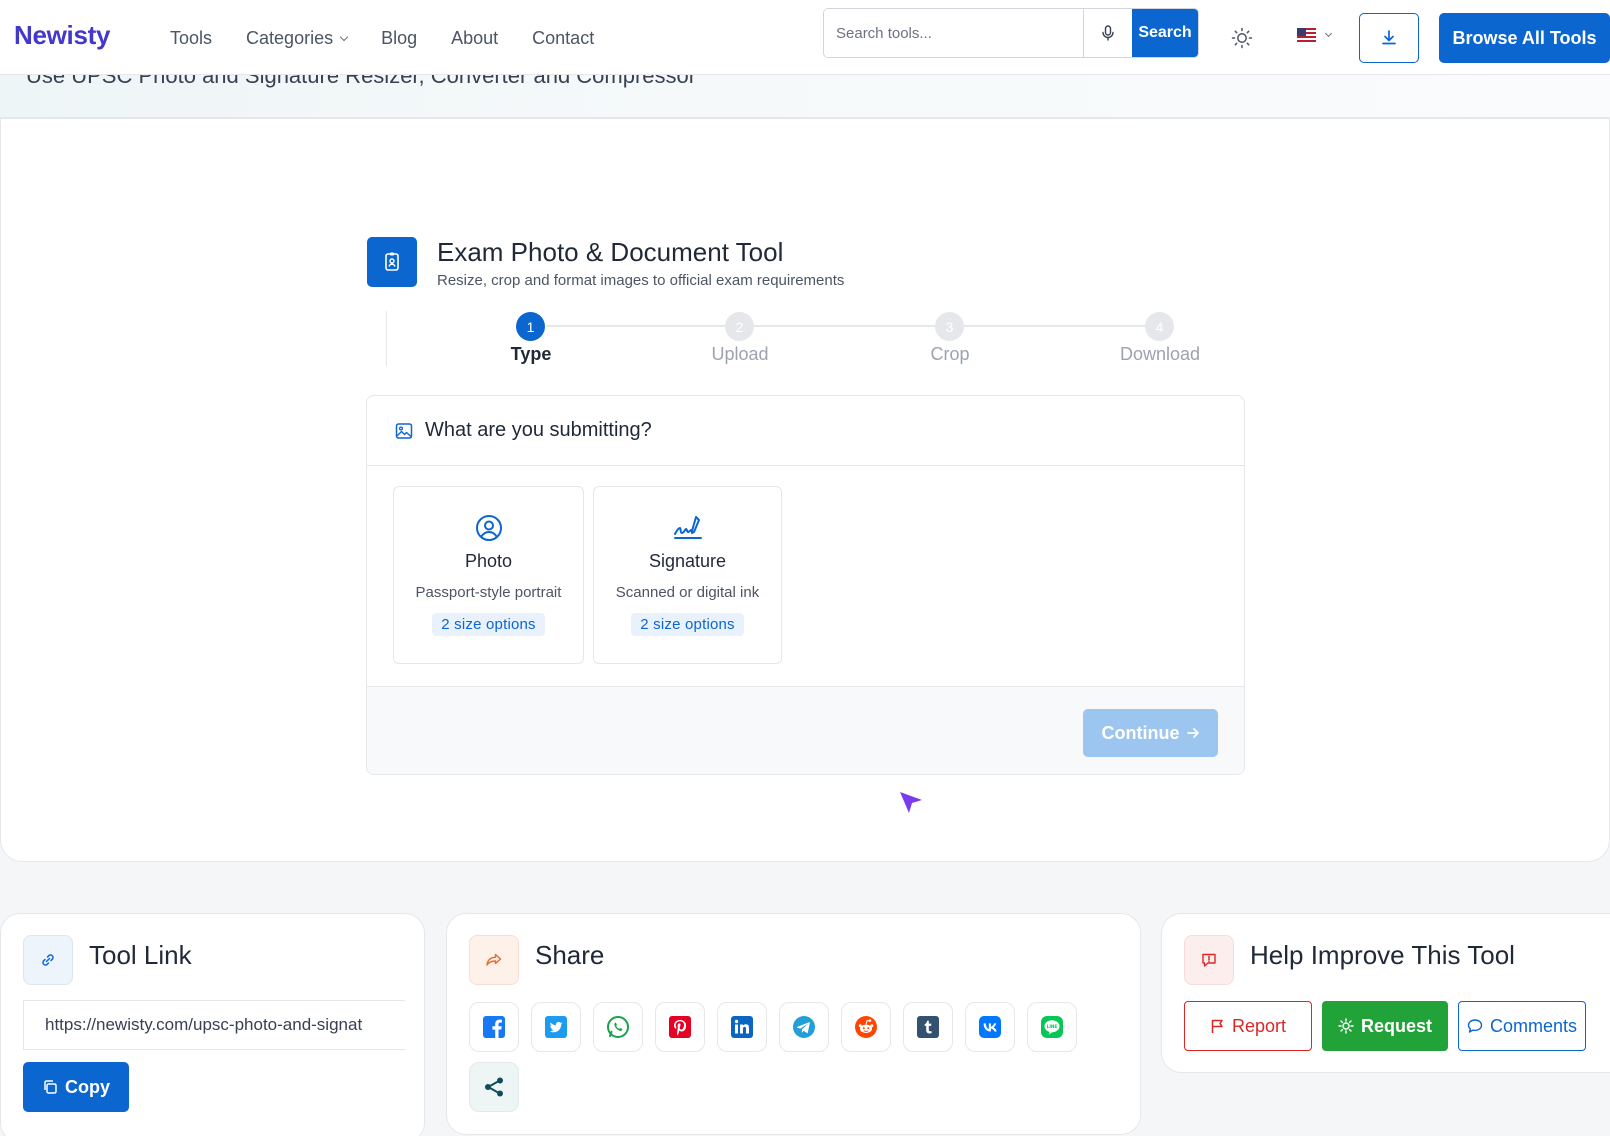  I want to click on comment-icon, so click(1475, 1026).